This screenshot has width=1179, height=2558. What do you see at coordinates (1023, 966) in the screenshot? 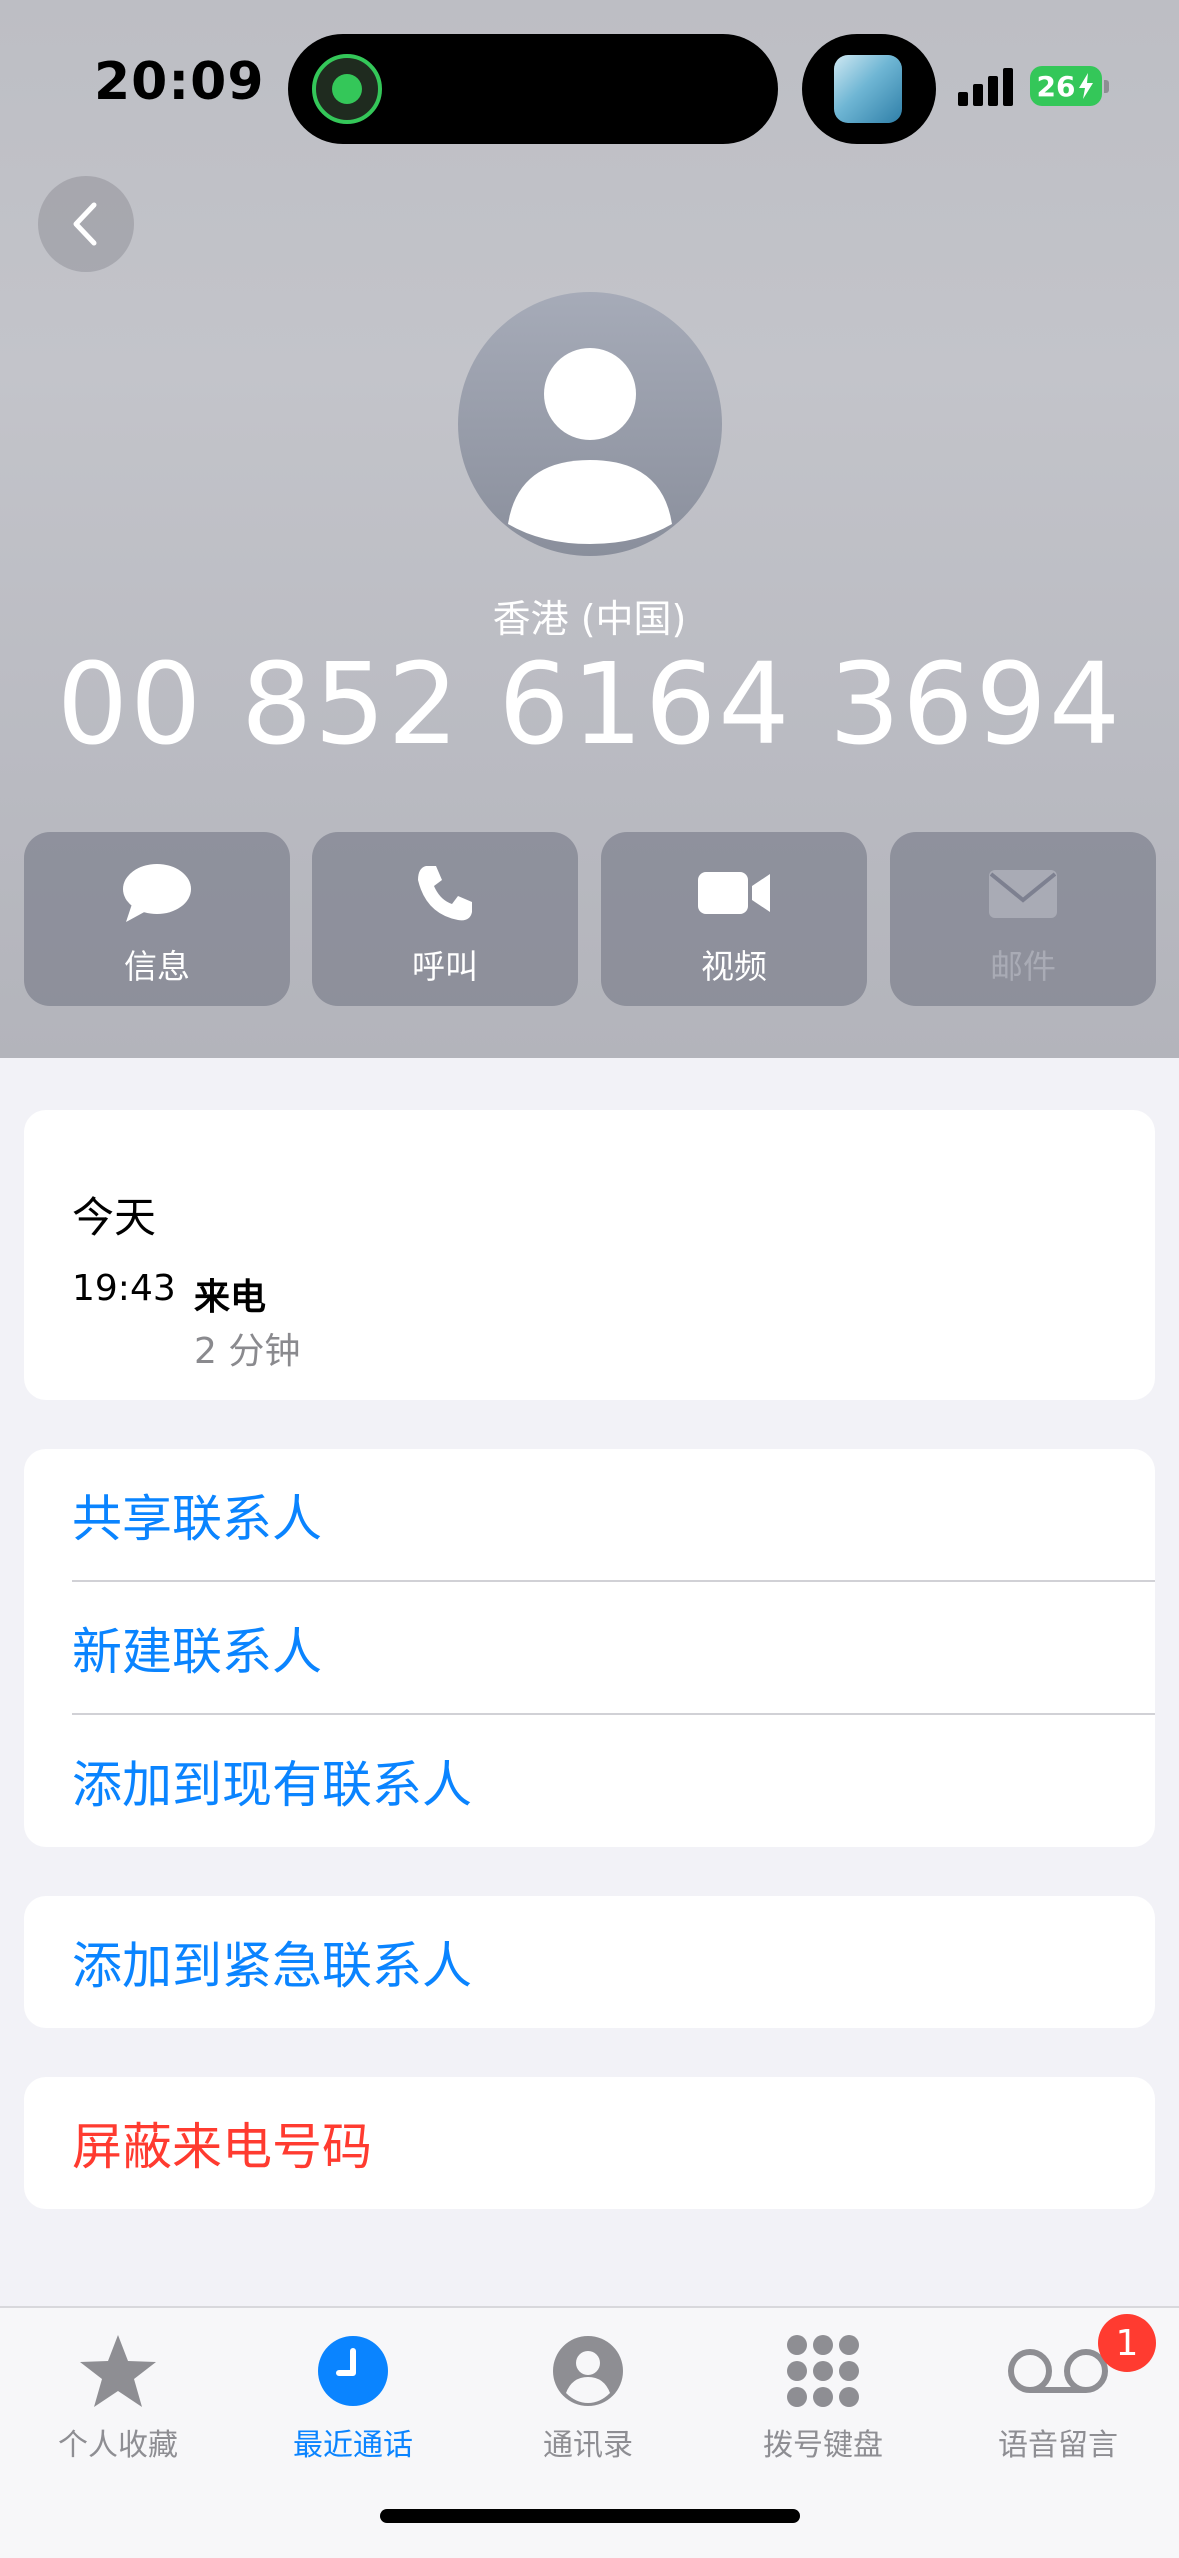
I see `mail-label: 邮件` at bounding box center [1023, 966].